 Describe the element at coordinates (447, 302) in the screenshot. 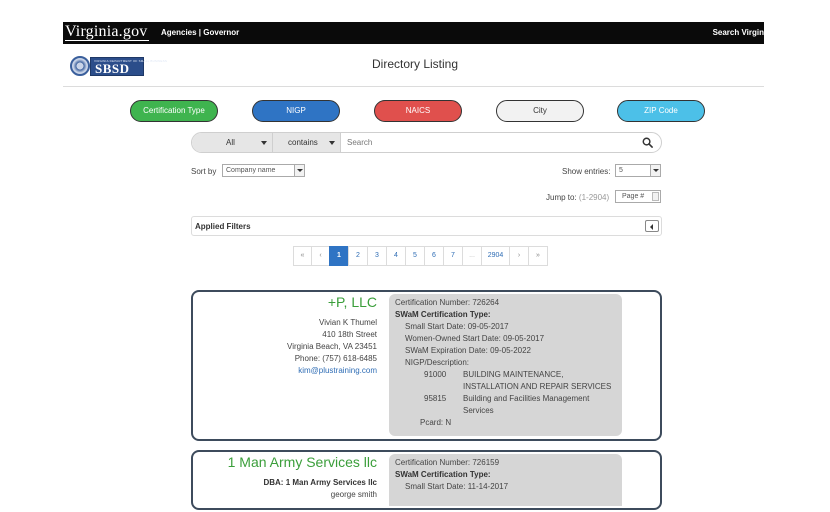

I see `certification-number: Certification Number: 726264` at that location.